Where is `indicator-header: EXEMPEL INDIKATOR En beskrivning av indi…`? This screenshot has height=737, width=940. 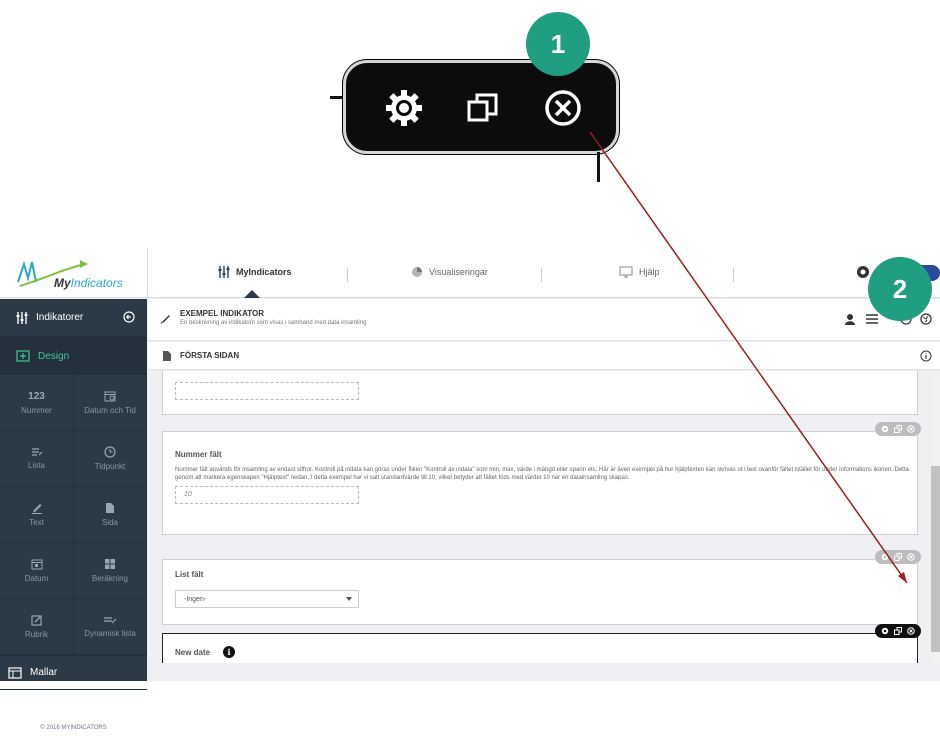
indicator-header: EXEMPEL INDIKATOR En beskrivning av indi… is located at coordinates (544, 320).